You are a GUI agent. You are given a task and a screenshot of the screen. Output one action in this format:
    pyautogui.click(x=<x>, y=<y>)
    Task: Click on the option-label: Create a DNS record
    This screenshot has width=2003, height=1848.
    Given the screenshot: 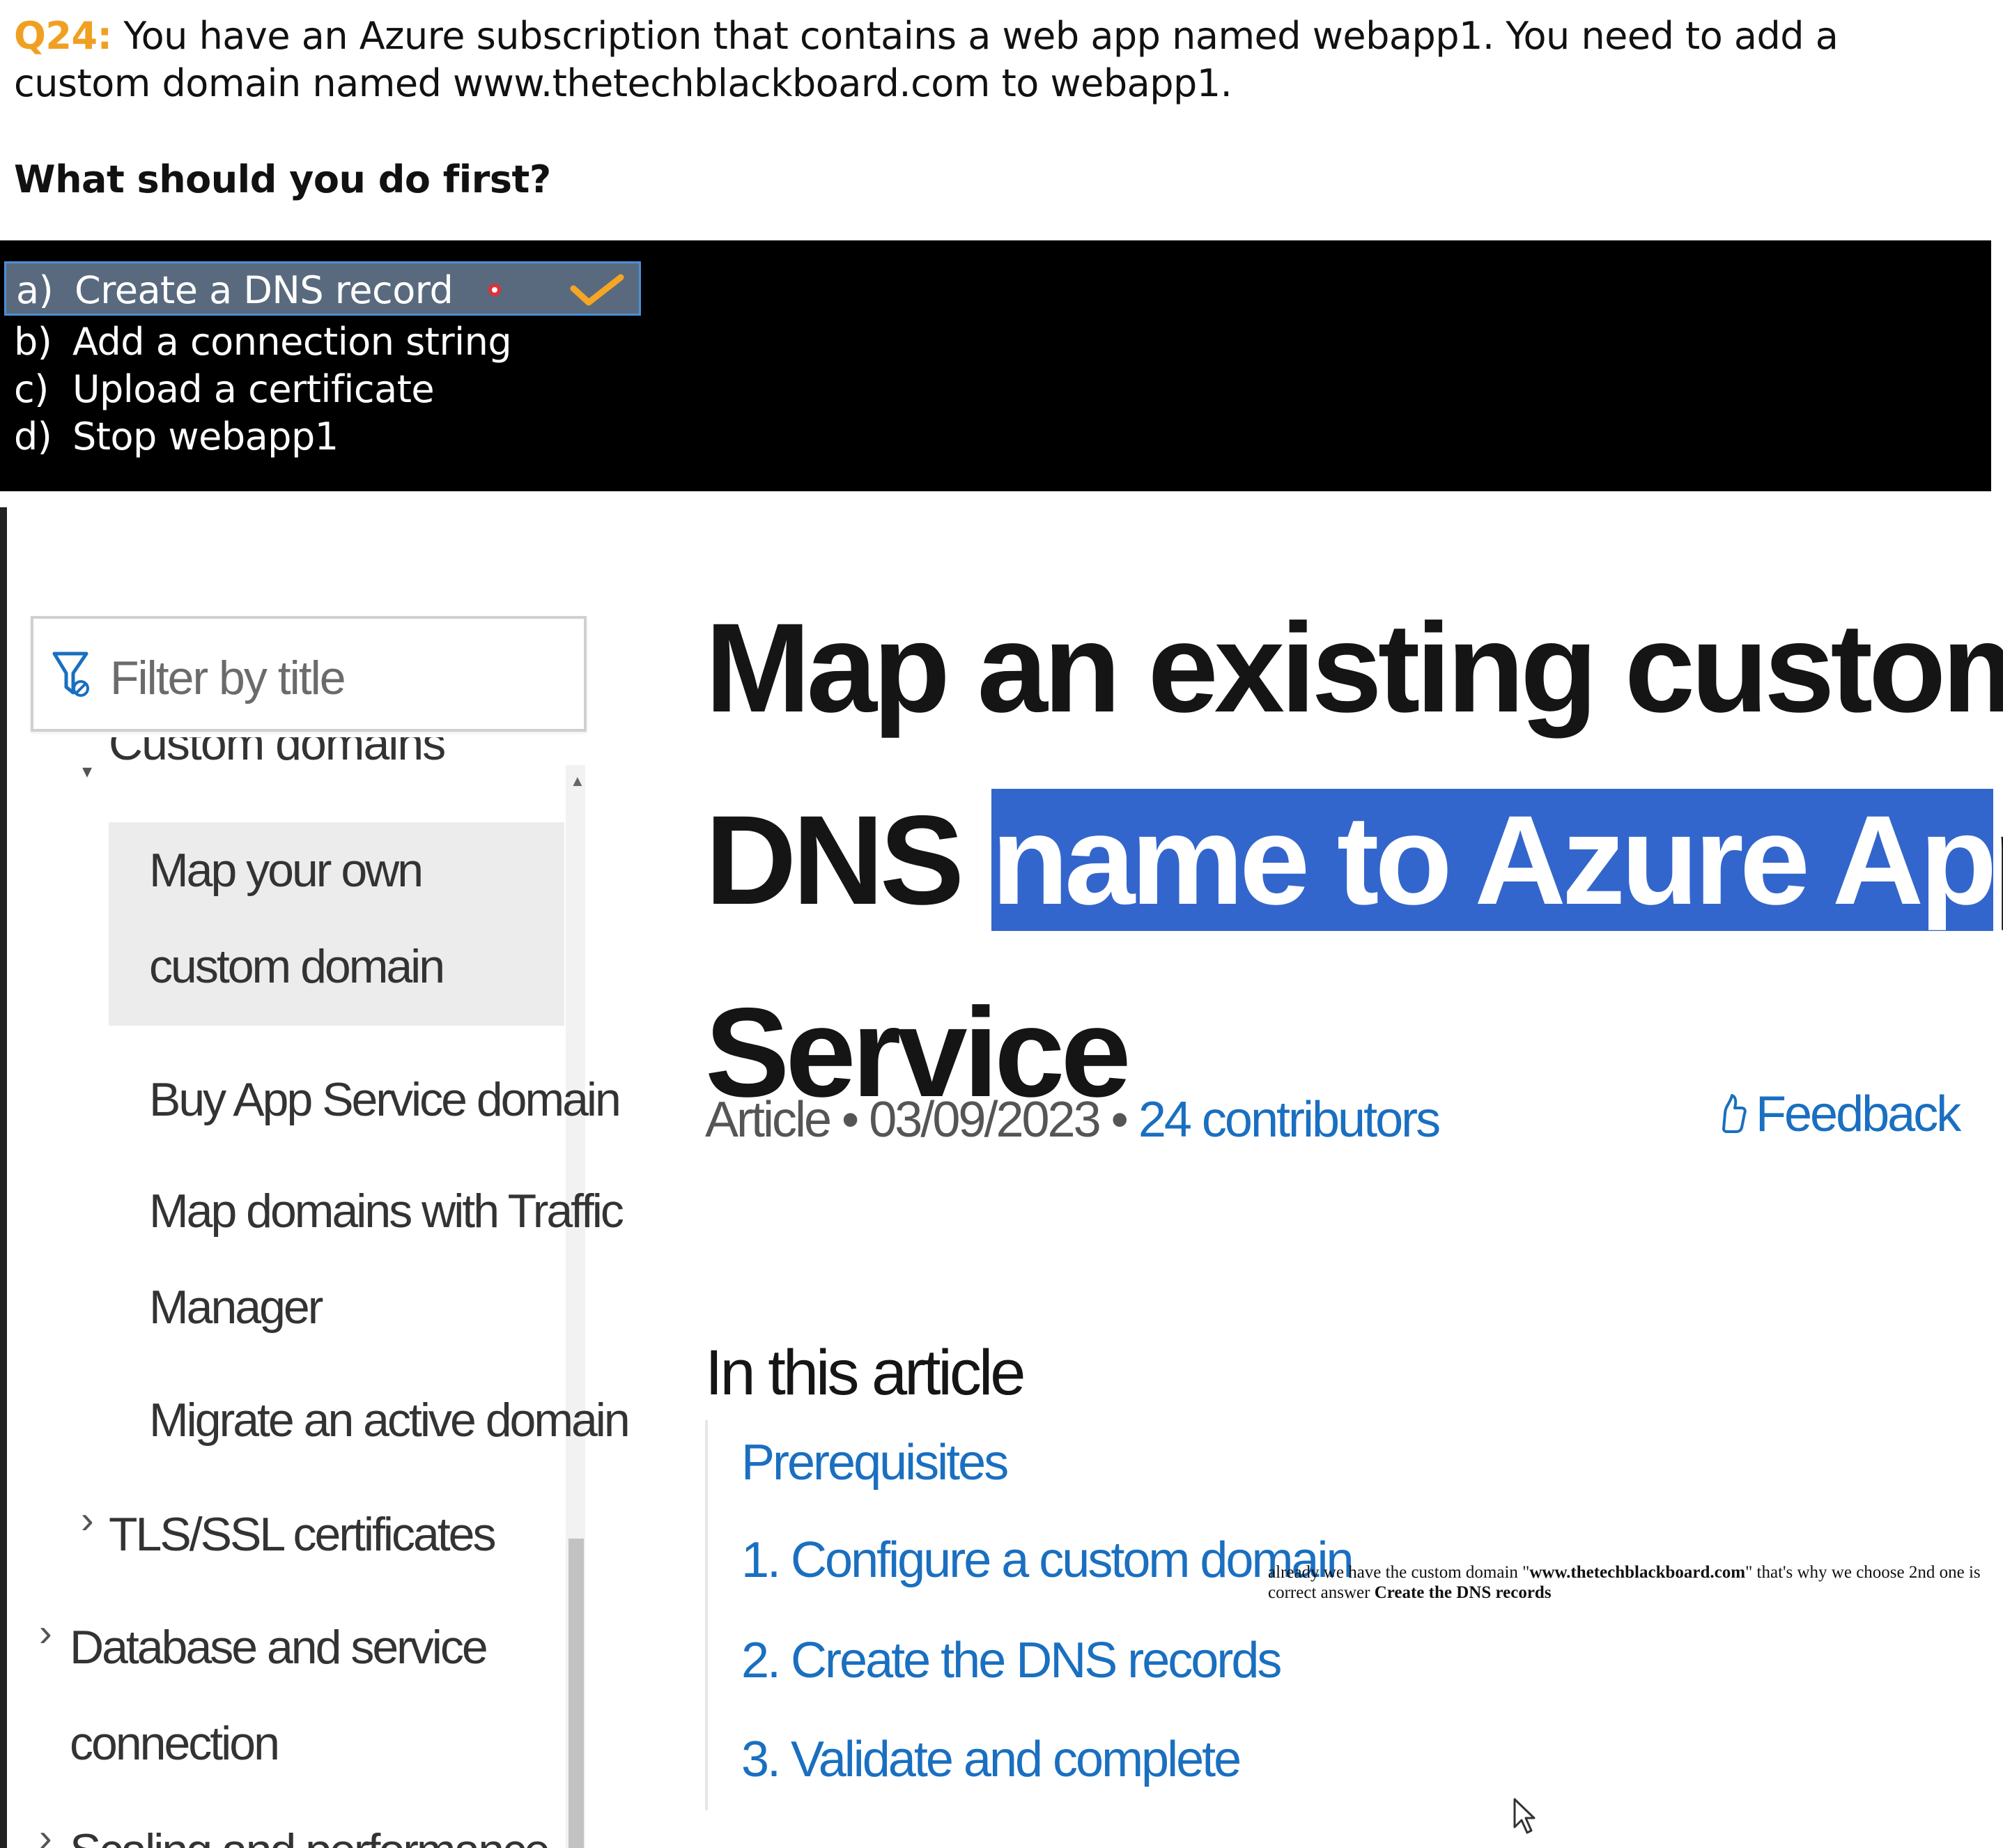 What is the action you would take?
    pyautogui.click(x=264, y=290)
    